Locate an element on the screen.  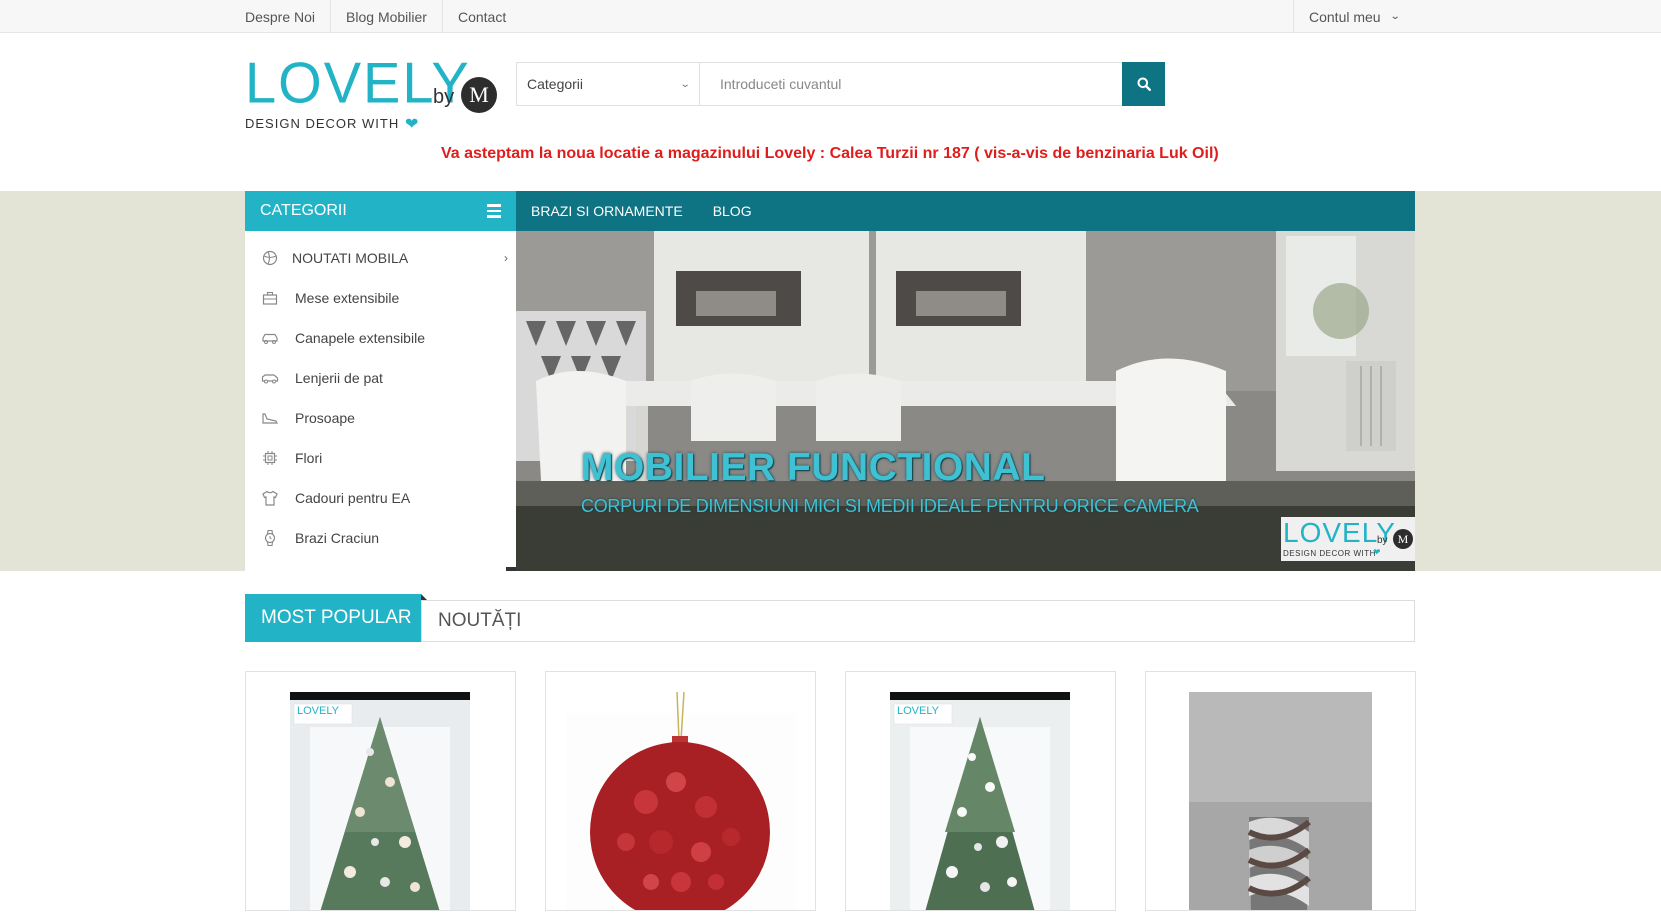
search-button is located at coordinates (1143, 84).